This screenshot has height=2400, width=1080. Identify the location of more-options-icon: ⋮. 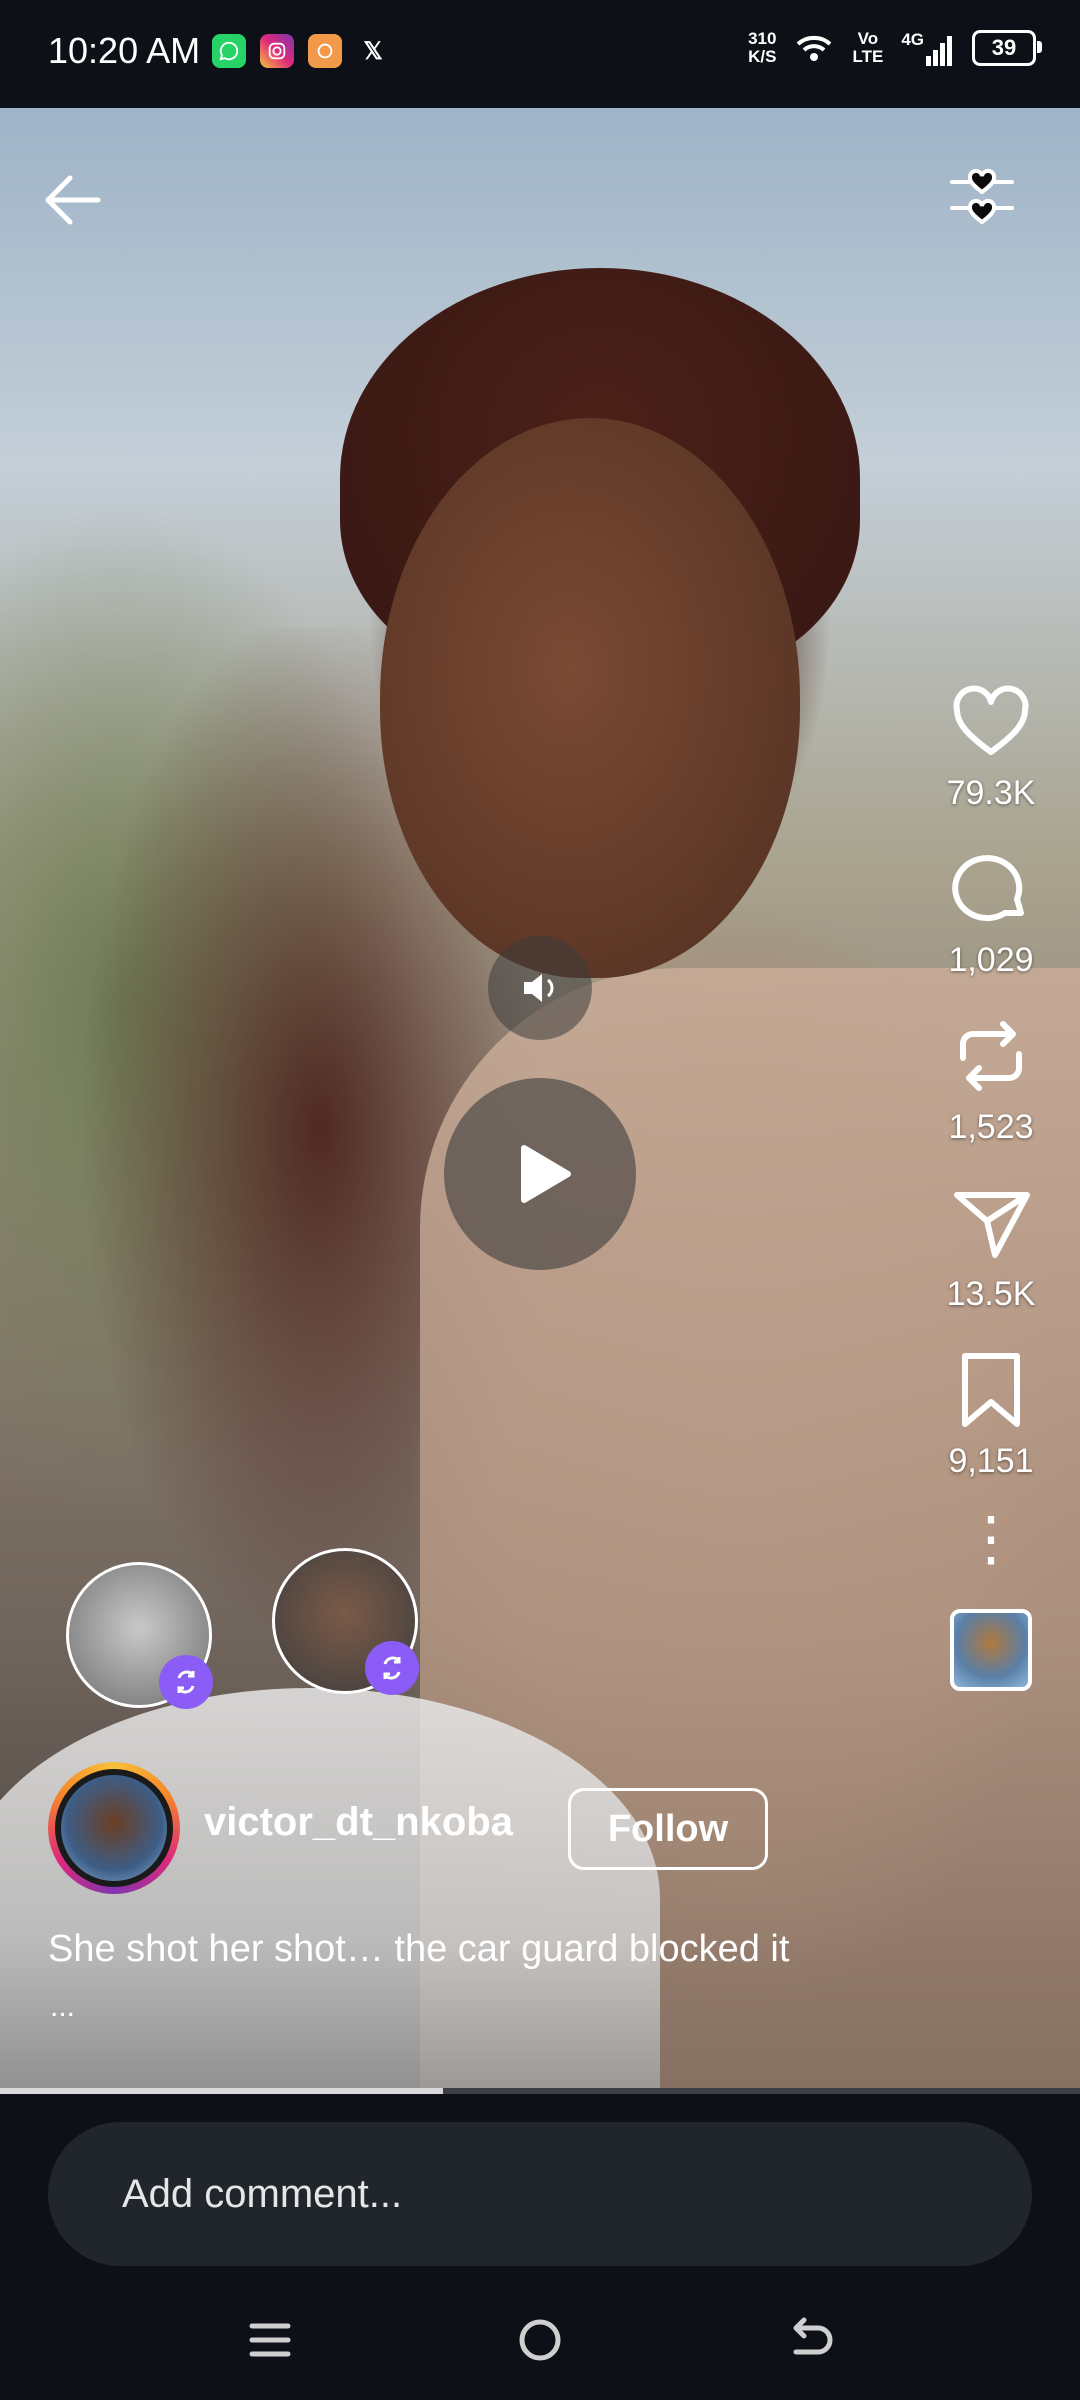
(991, 1539).